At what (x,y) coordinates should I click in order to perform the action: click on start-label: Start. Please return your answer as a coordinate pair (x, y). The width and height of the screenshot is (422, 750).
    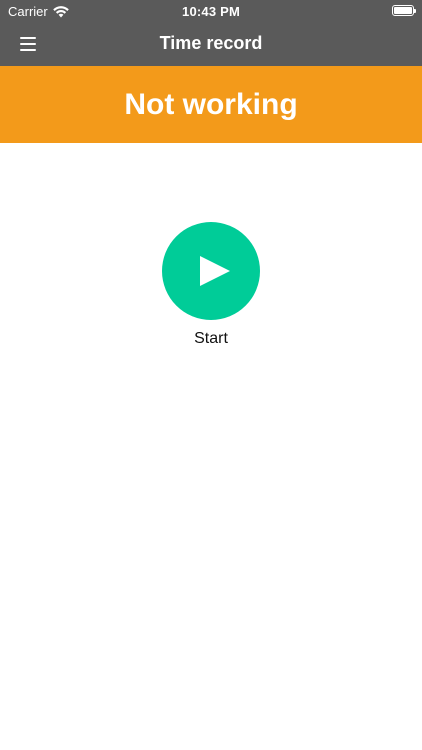
    Looking at the image, I should click on (211, 338).